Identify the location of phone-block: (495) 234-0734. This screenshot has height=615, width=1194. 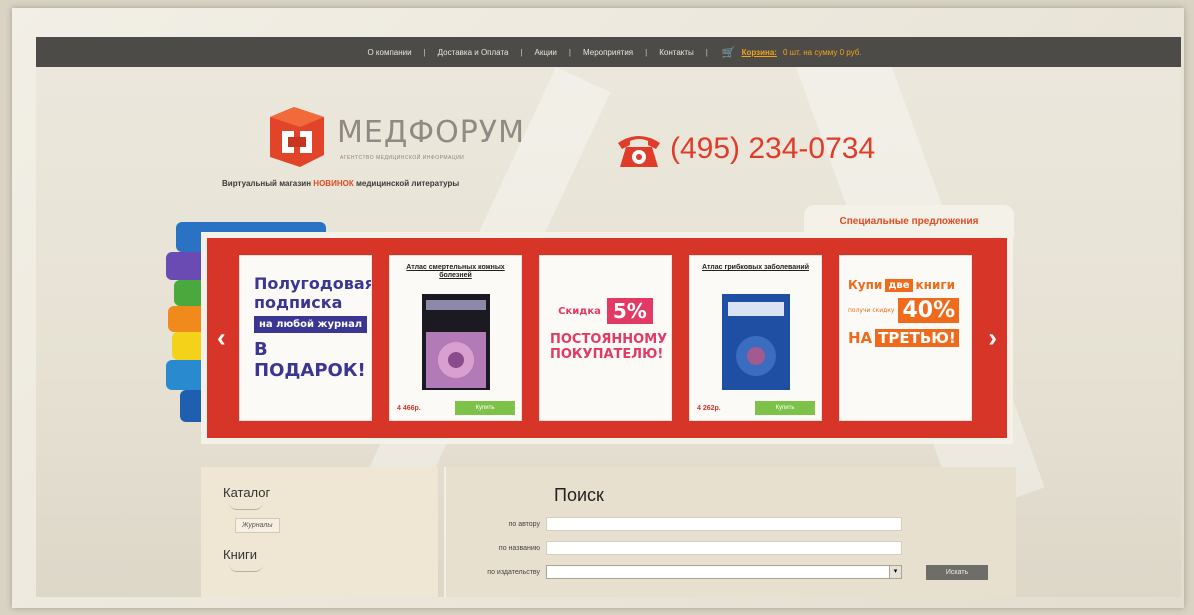
(744, 149).